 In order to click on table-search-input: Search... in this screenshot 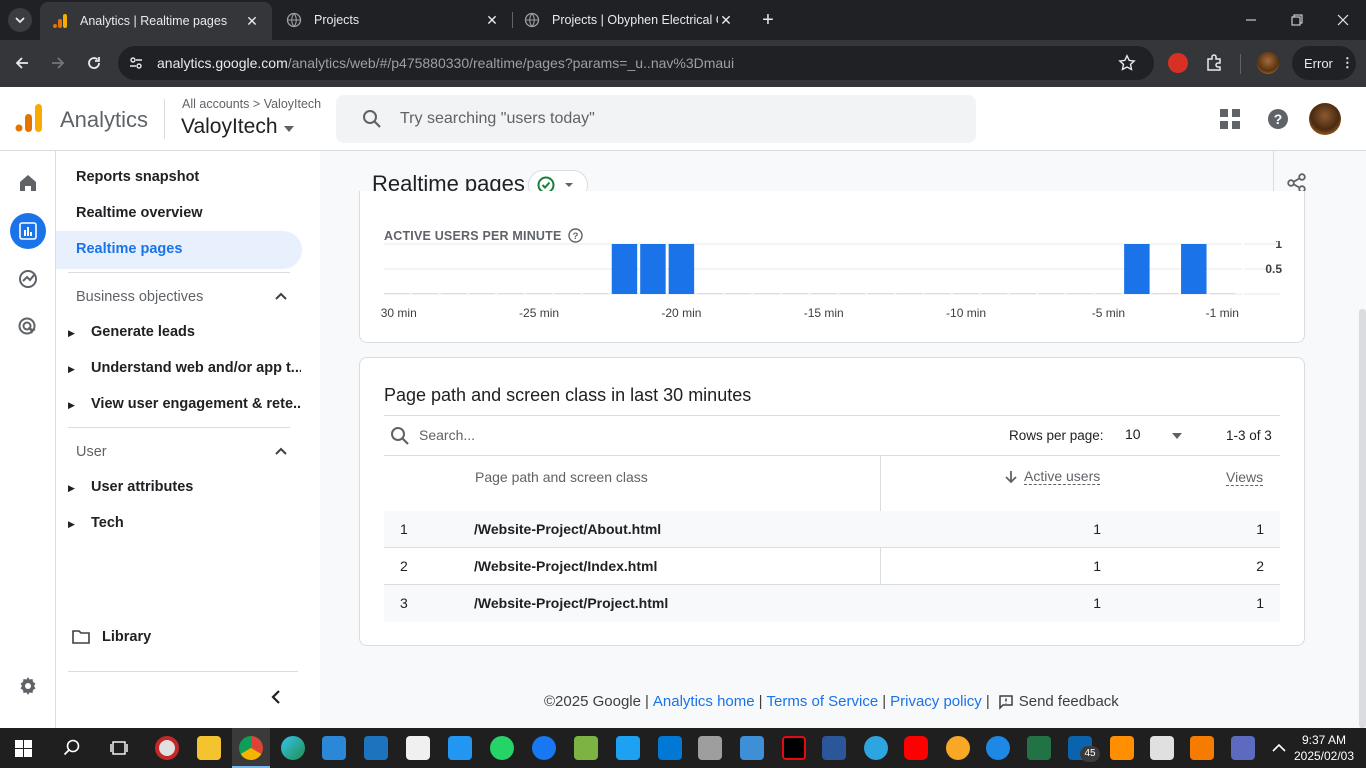, I will do `click(609, 435)`.